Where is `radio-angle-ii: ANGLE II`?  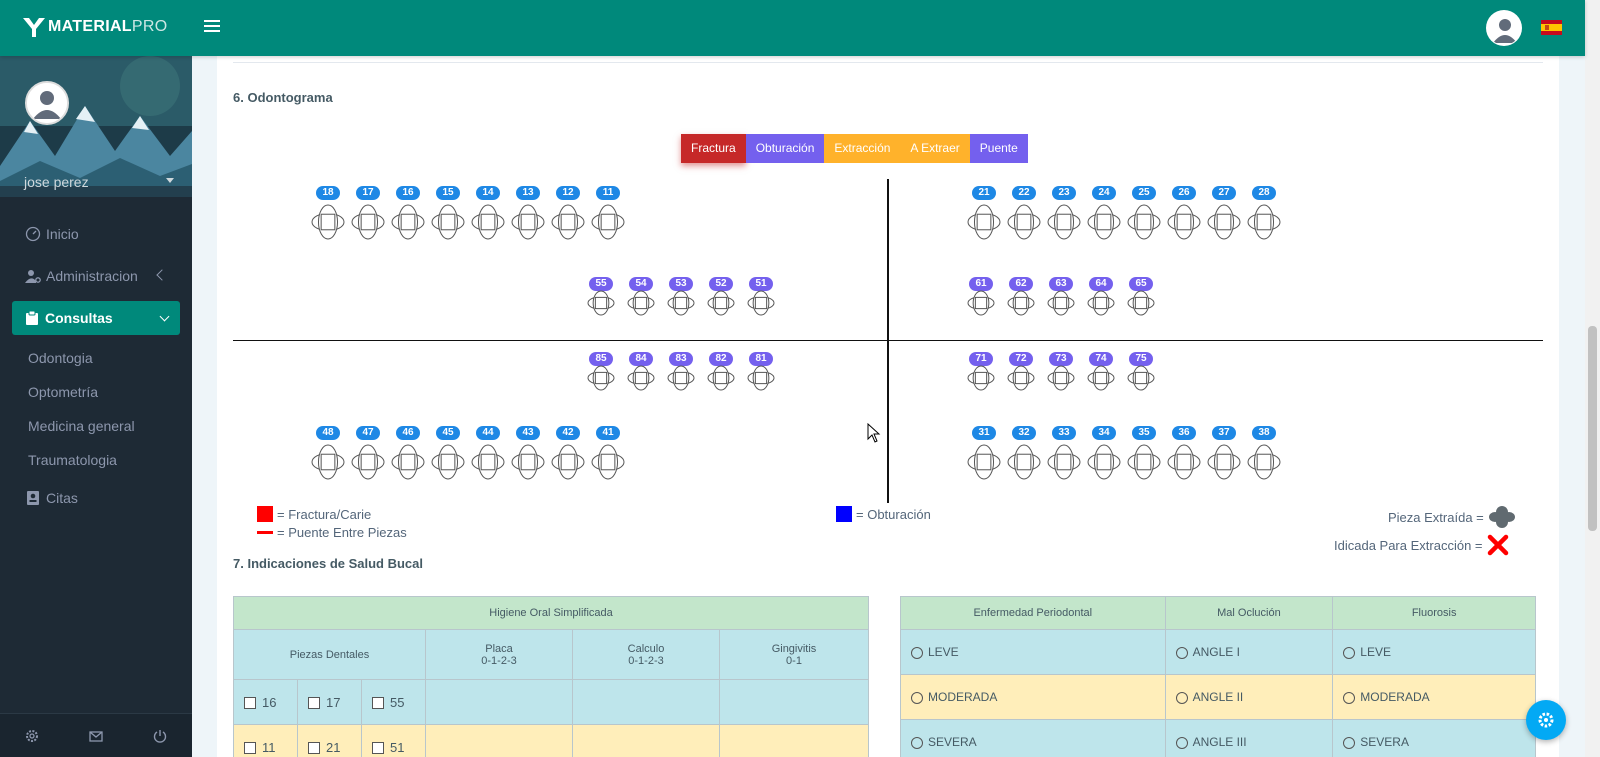
radio-angle-ii: ANGLE II is located at coordinates (1249, 697).